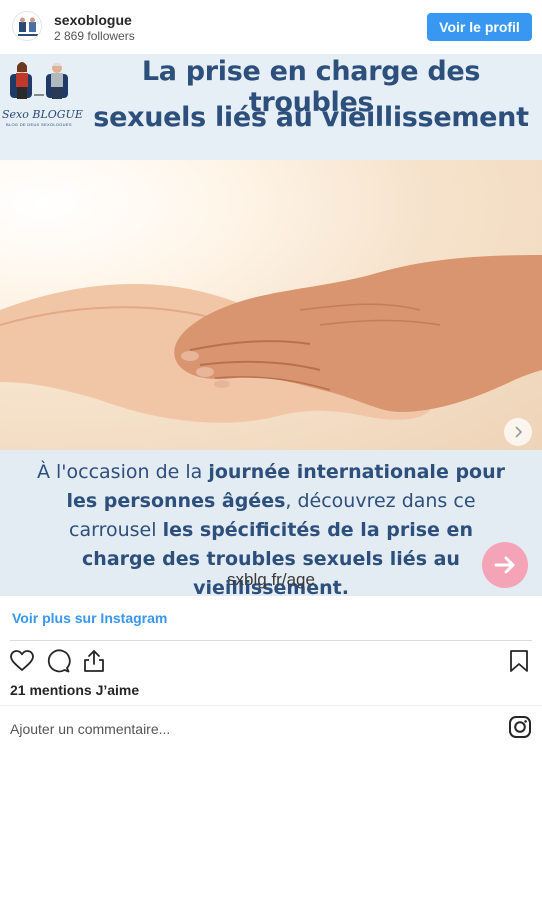 The image size is (542, 900). I want to click on post-url: sxblg.fr/age, so click(271, 579).